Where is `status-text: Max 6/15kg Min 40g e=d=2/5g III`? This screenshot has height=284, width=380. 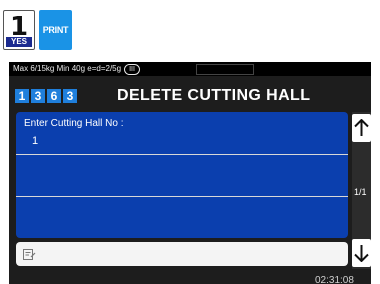
status-text: Max 6/15kg Min 40g e=d=2/5g III is located at coordinates (76, 69).